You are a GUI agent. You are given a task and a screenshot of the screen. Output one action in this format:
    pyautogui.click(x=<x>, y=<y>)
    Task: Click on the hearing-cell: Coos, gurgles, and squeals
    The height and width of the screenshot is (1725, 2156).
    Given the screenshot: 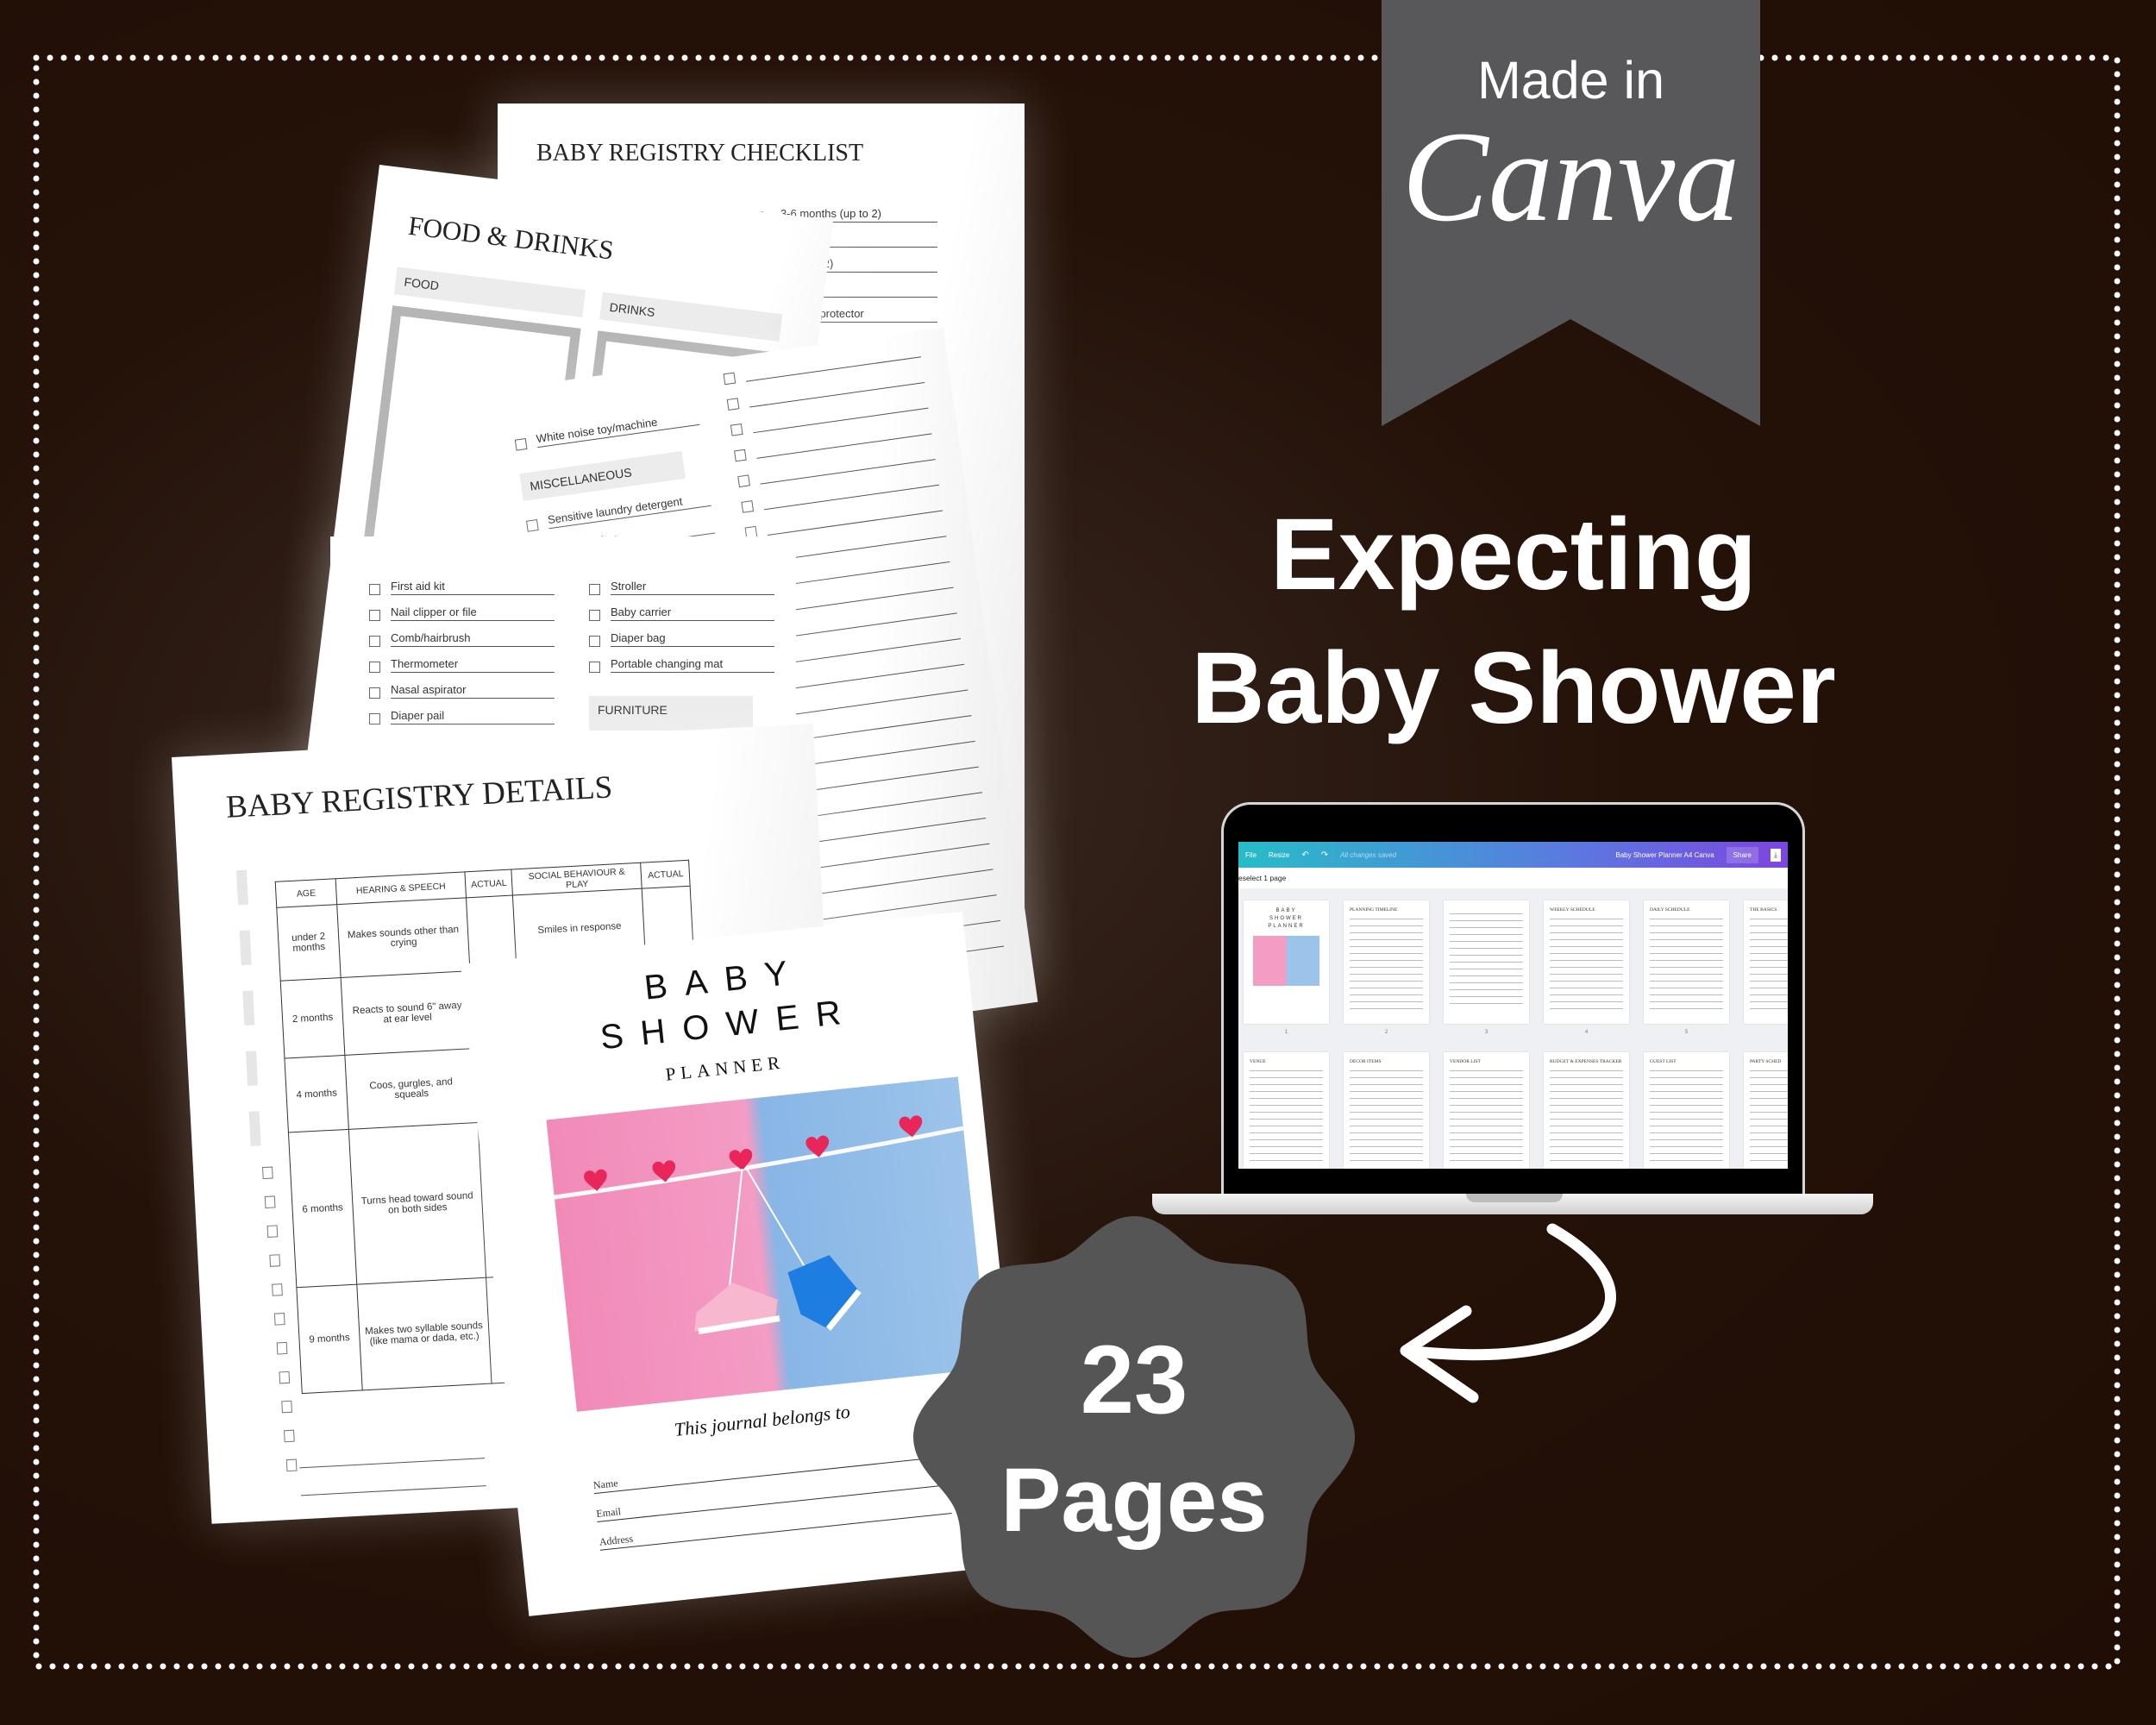 What is the action you would take?
    pyautogui.click(x=411, y=1089)
    